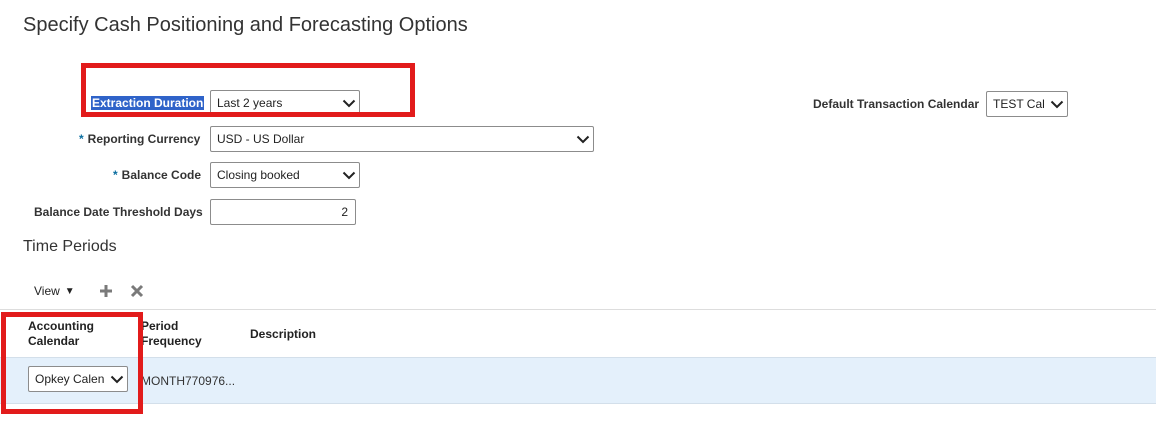 Image resolution: width=1156 pixels, height=427 pixels. Describe the element at coordinates (402, 139) in the screenshot. I see `reporting-currency-select: USD - US Dollar` at that location.